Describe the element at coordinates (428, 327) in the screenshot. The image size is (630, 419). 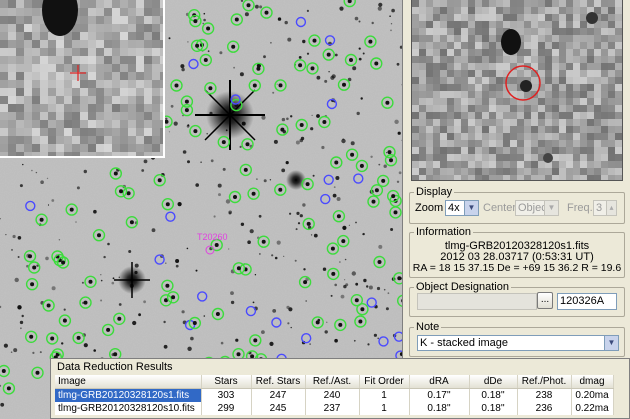
I see `note-legend: Note` at that location.